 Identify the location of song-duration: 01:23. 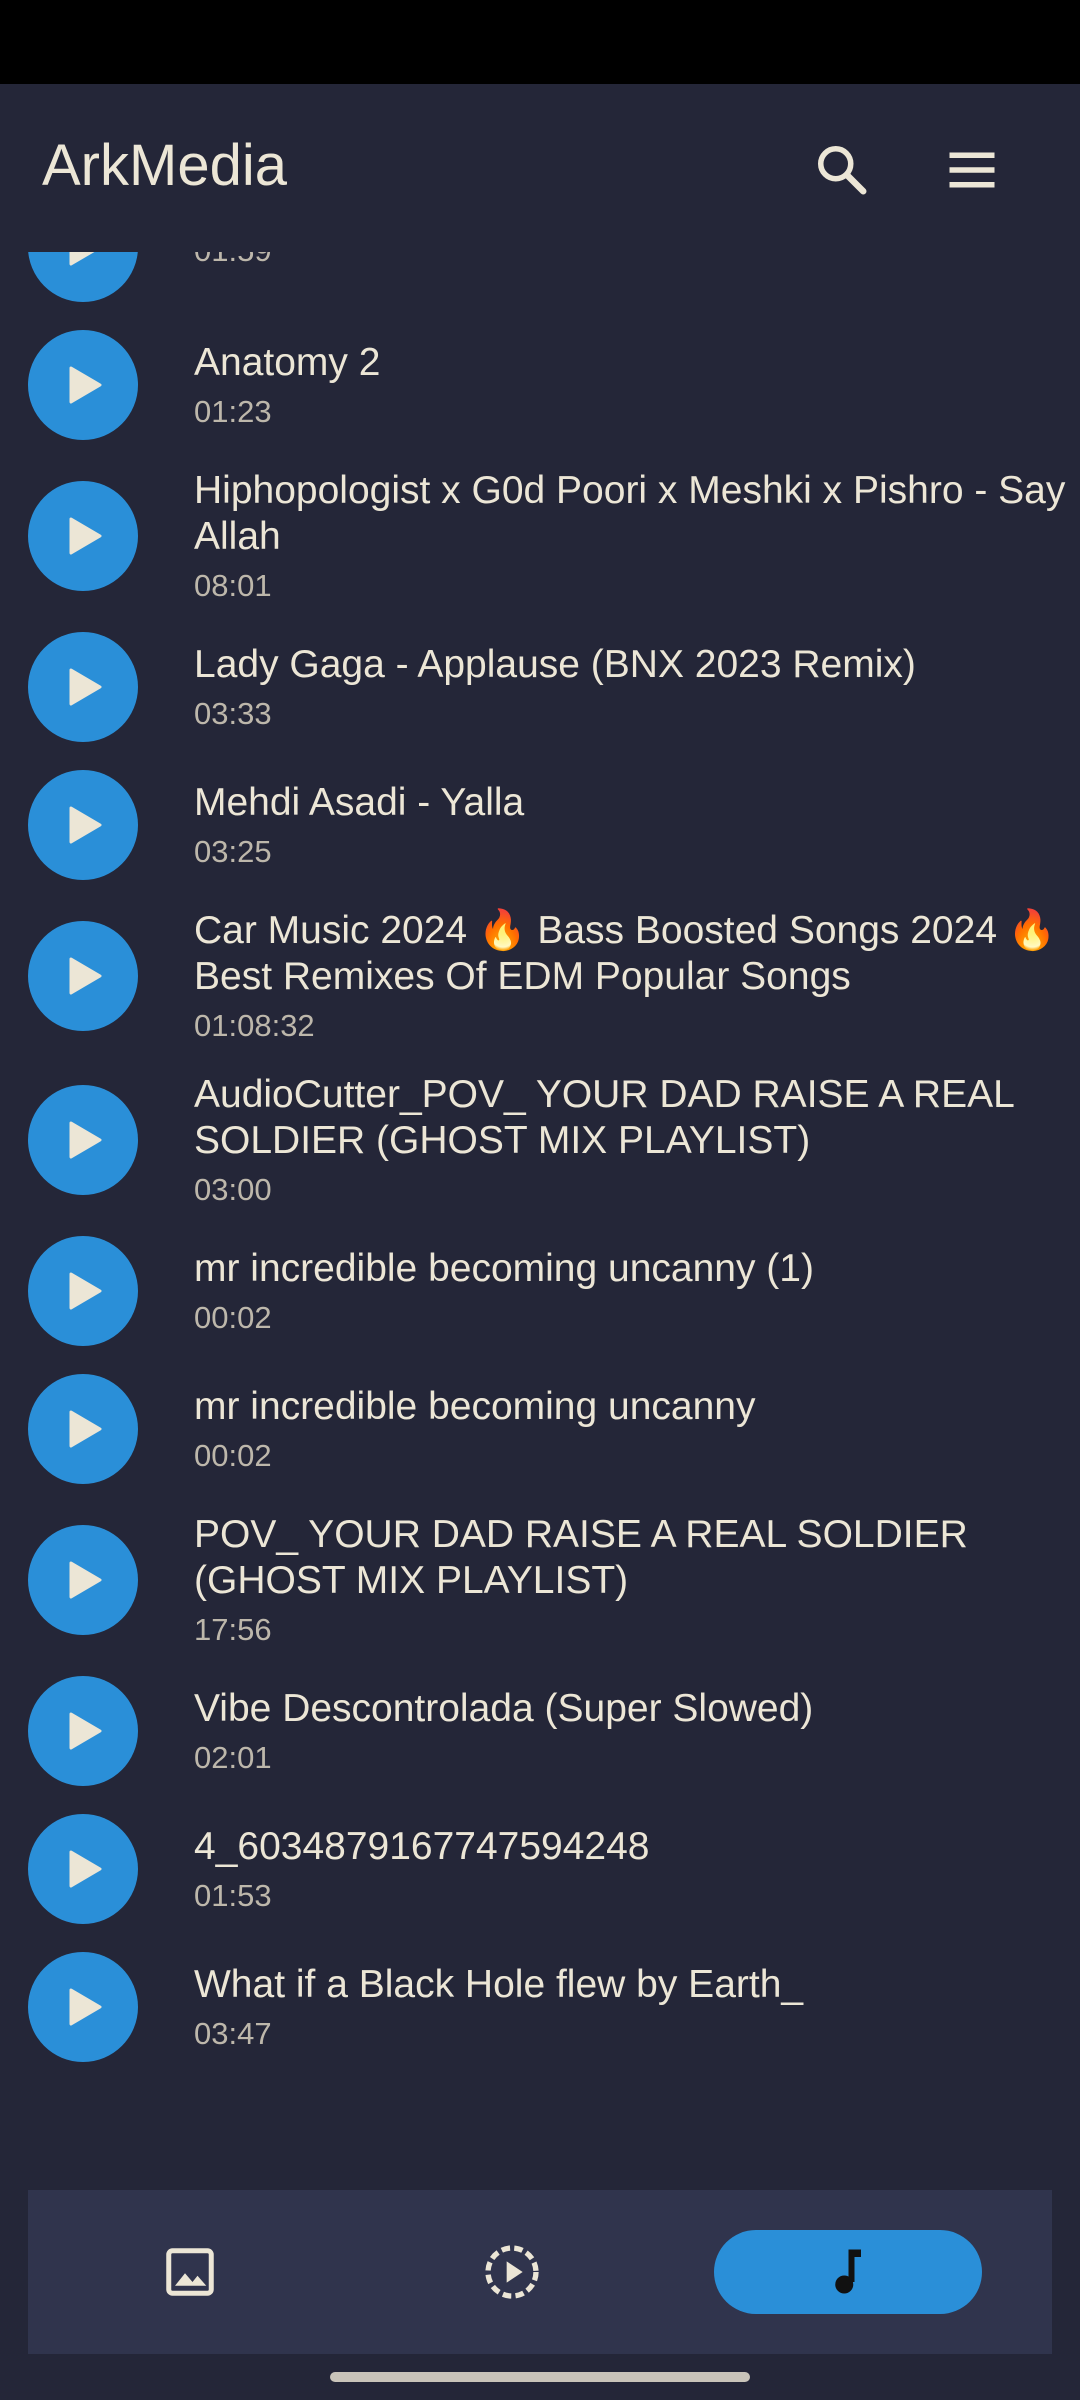
(233, 411).